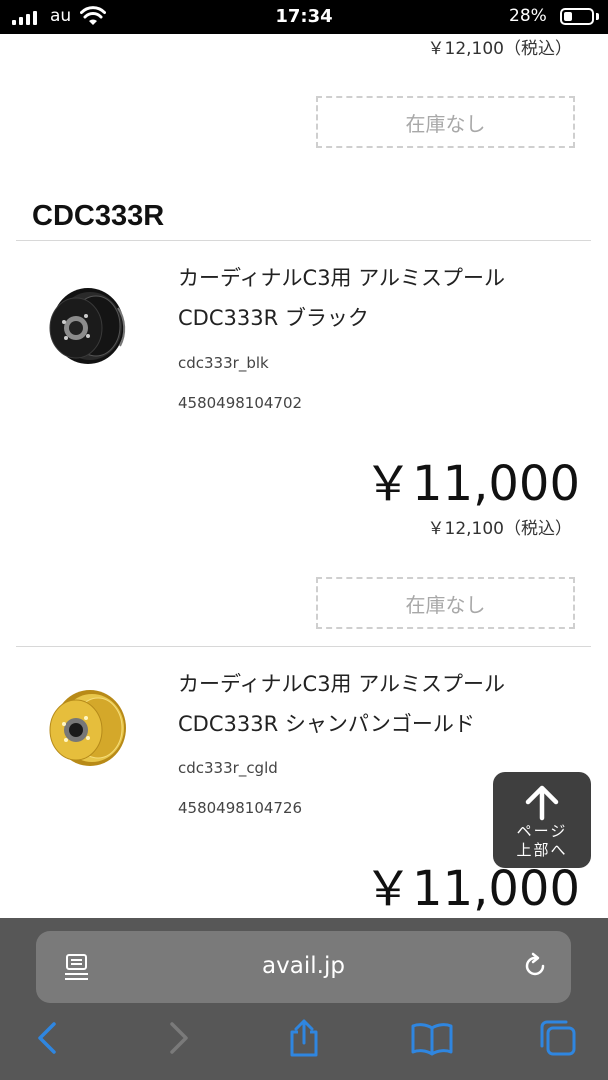 The image size is (608, 1080). What do you see at coordinates (84, 326) in the screenshot?
I see `product-image-black-spool` at bounding box center [84, 326].